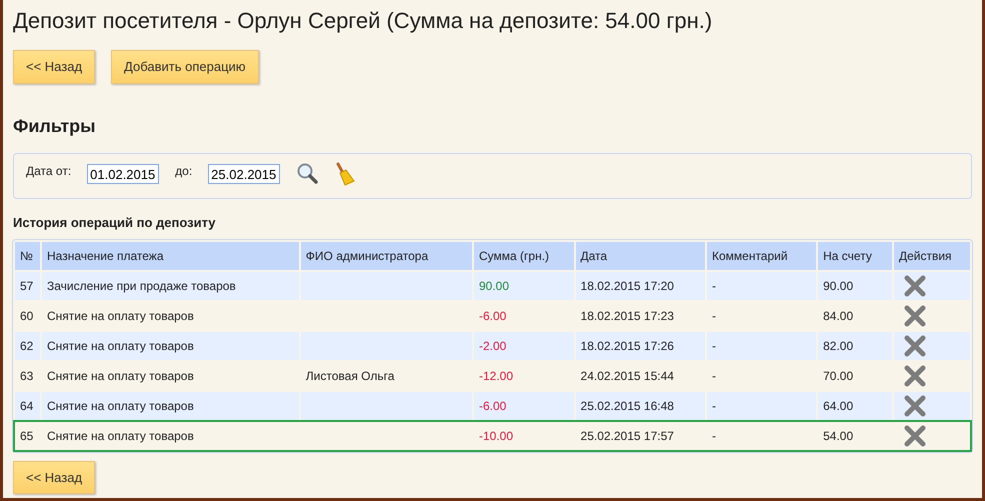 Image resolution: width=985 pixels, height=501 pixels. Describe the element at coordinates (27, 256) in the screenshot. I see `column-header: №` at that location.